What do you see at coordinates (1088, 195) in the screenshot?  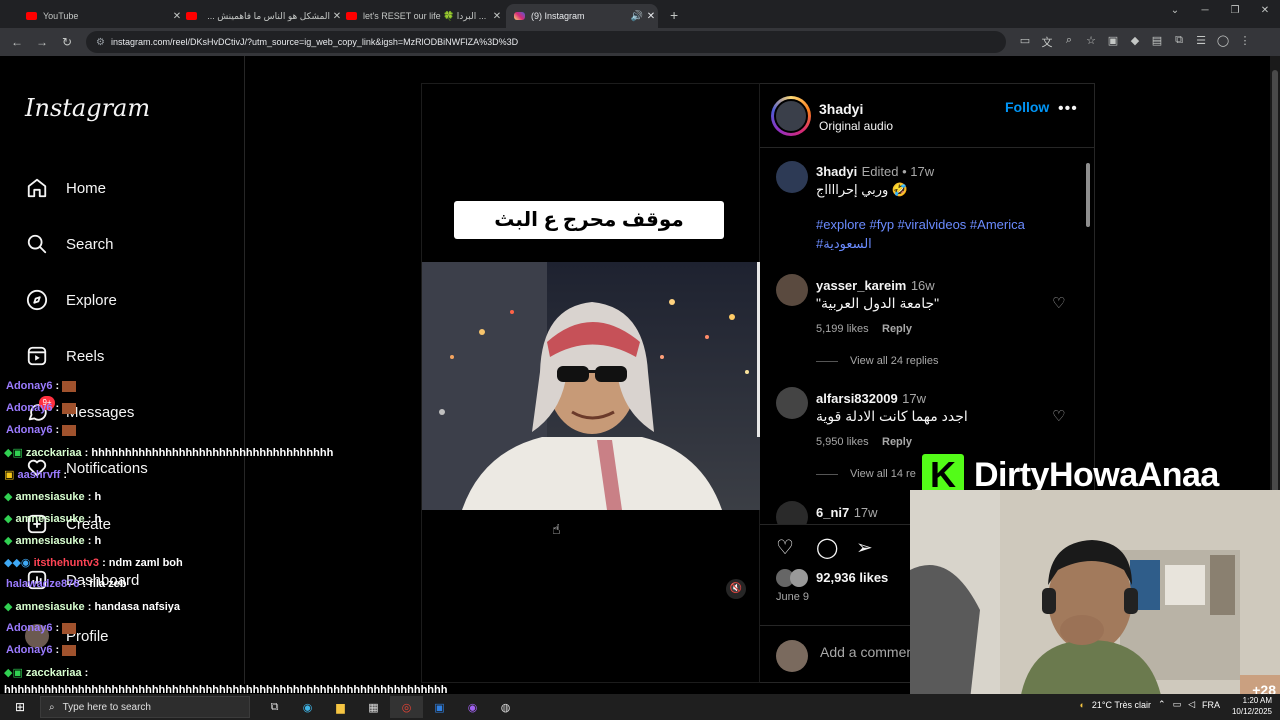 I see `scrollbar-thumb` at bounding box center [1088, 195].